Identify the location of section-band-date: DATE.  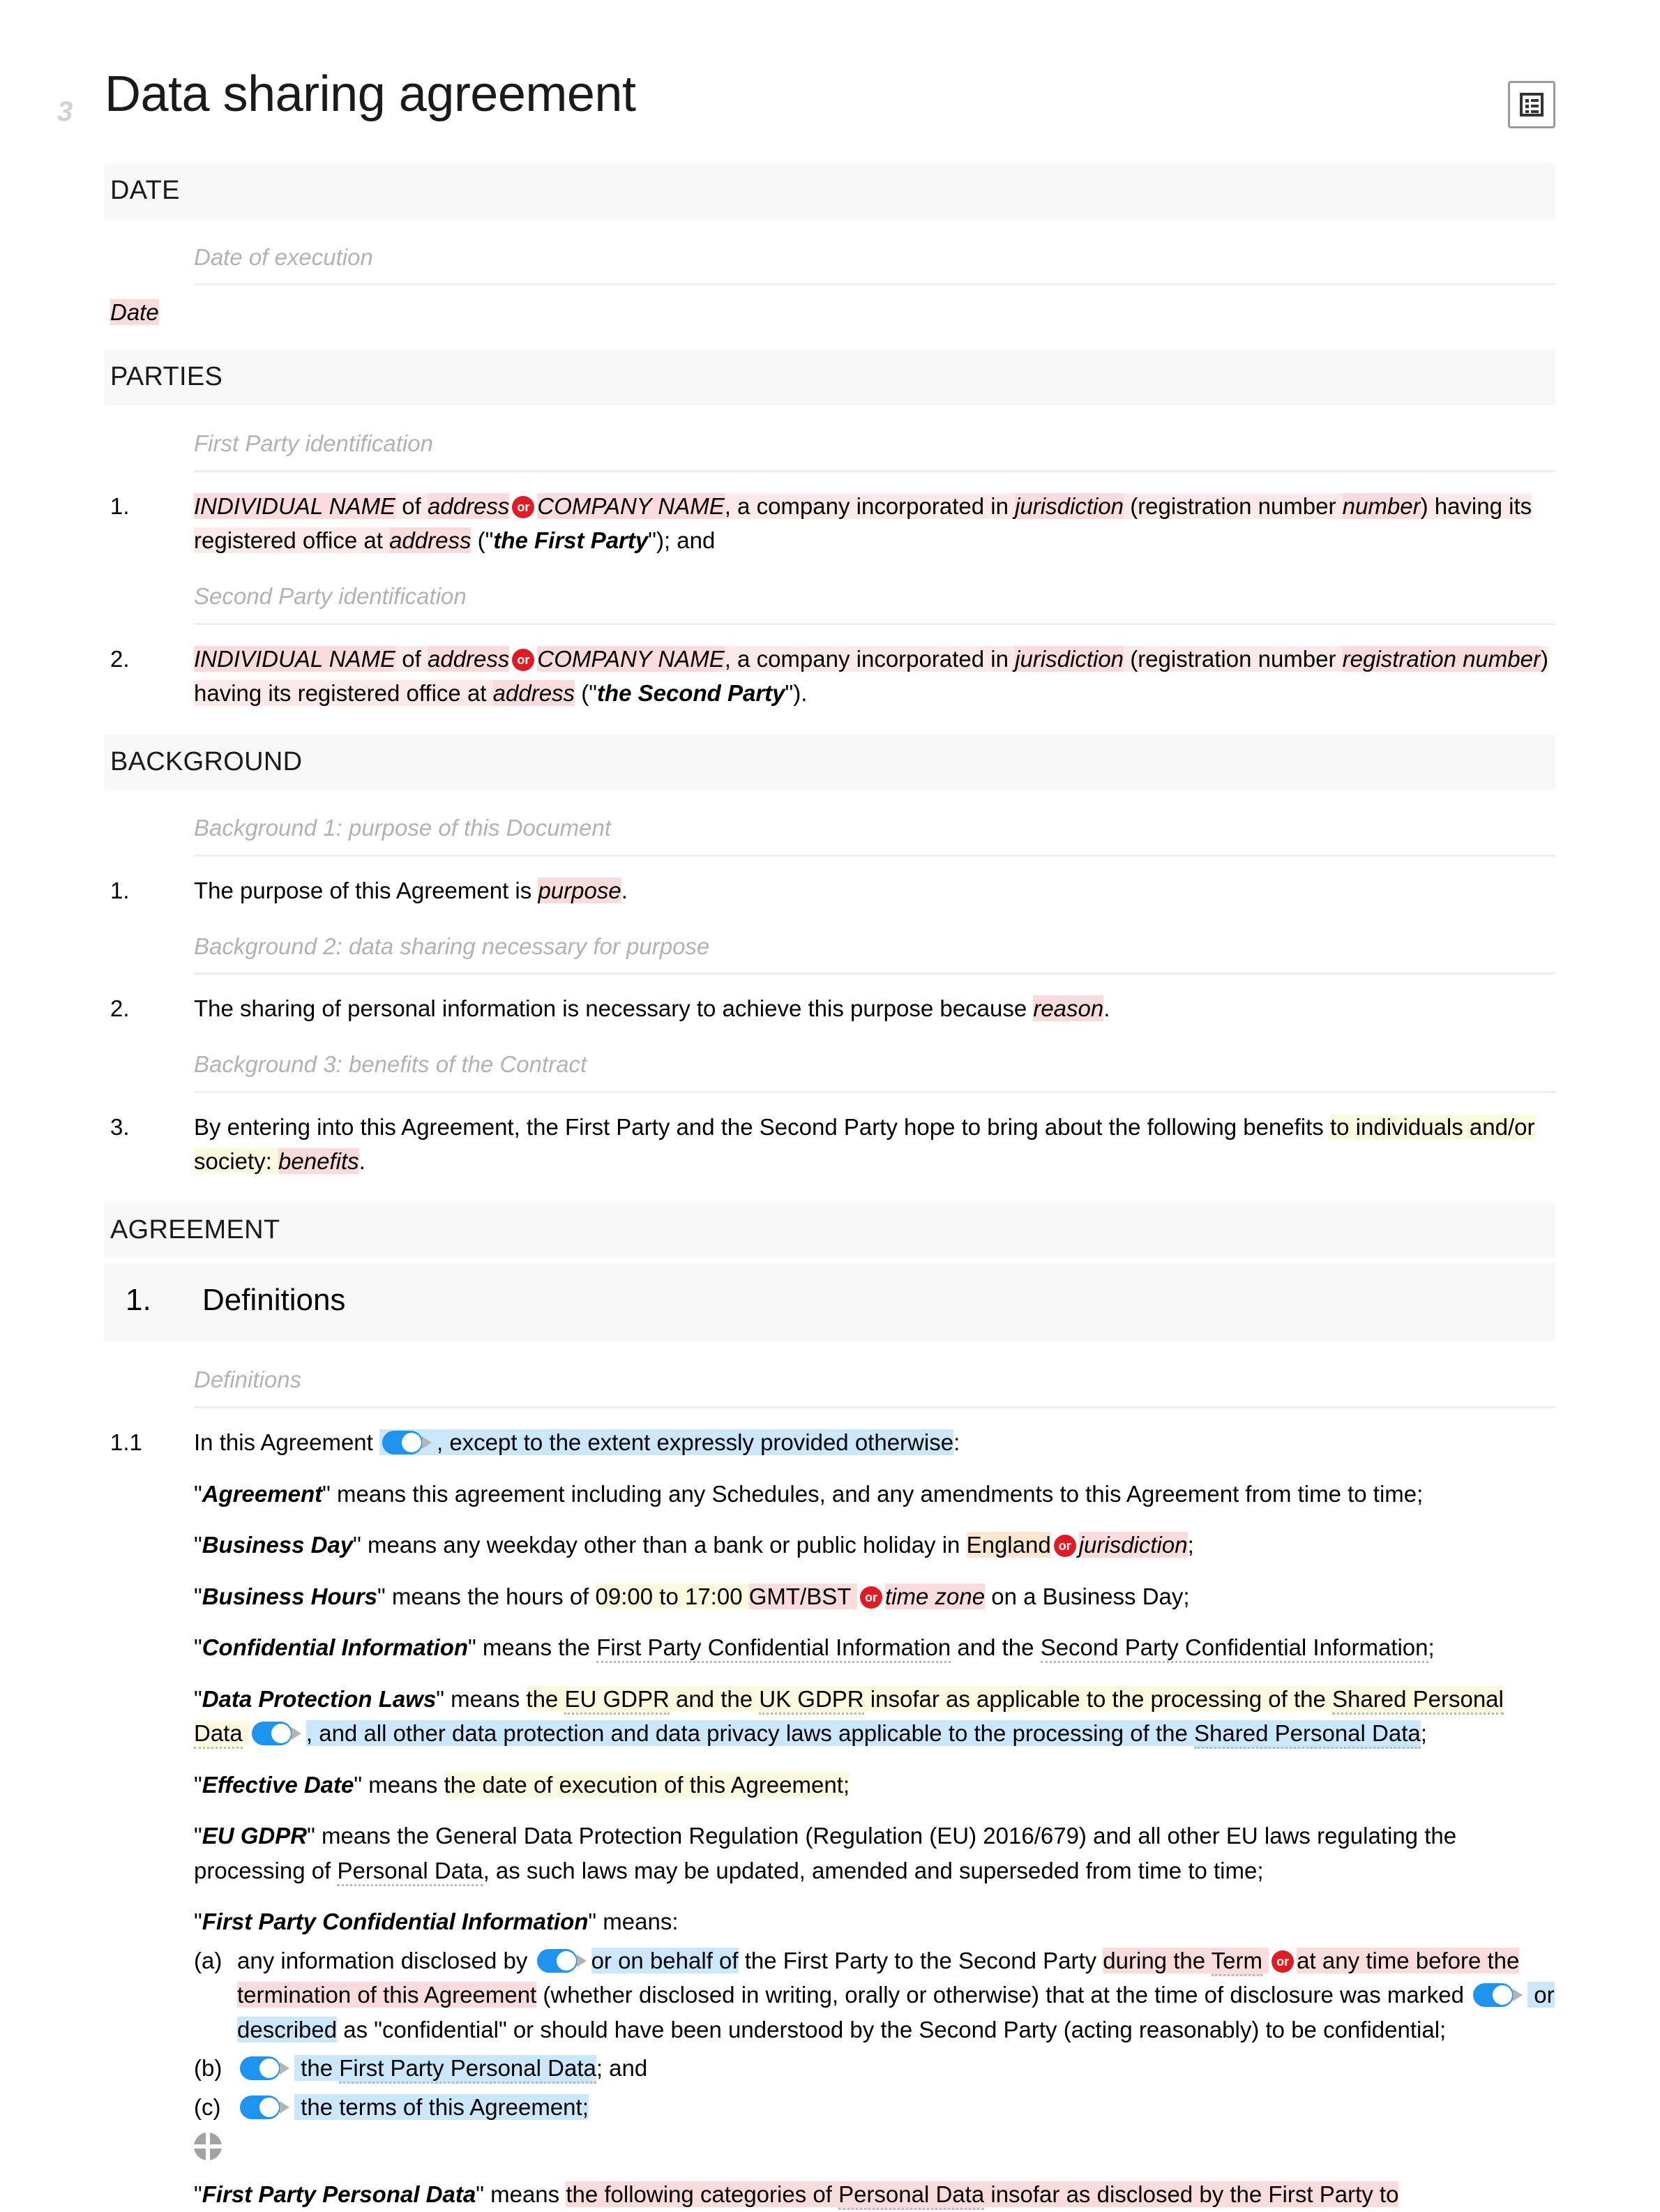
(830, 191).